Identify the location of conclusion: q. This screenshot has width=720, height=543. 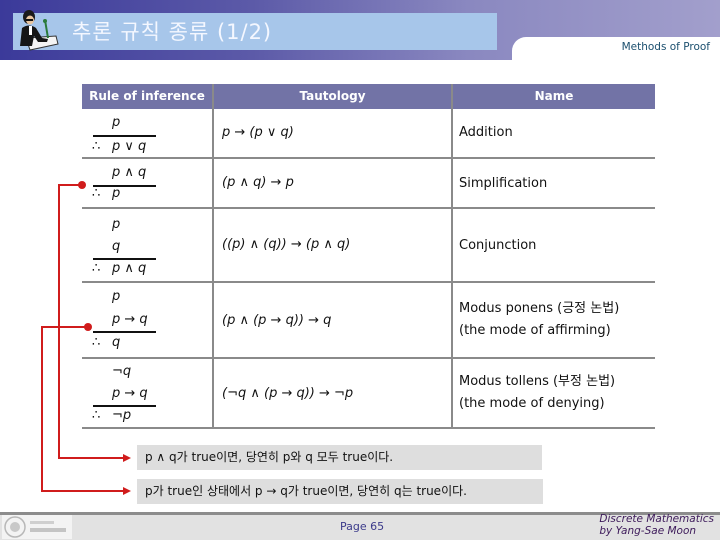
(116, 342).